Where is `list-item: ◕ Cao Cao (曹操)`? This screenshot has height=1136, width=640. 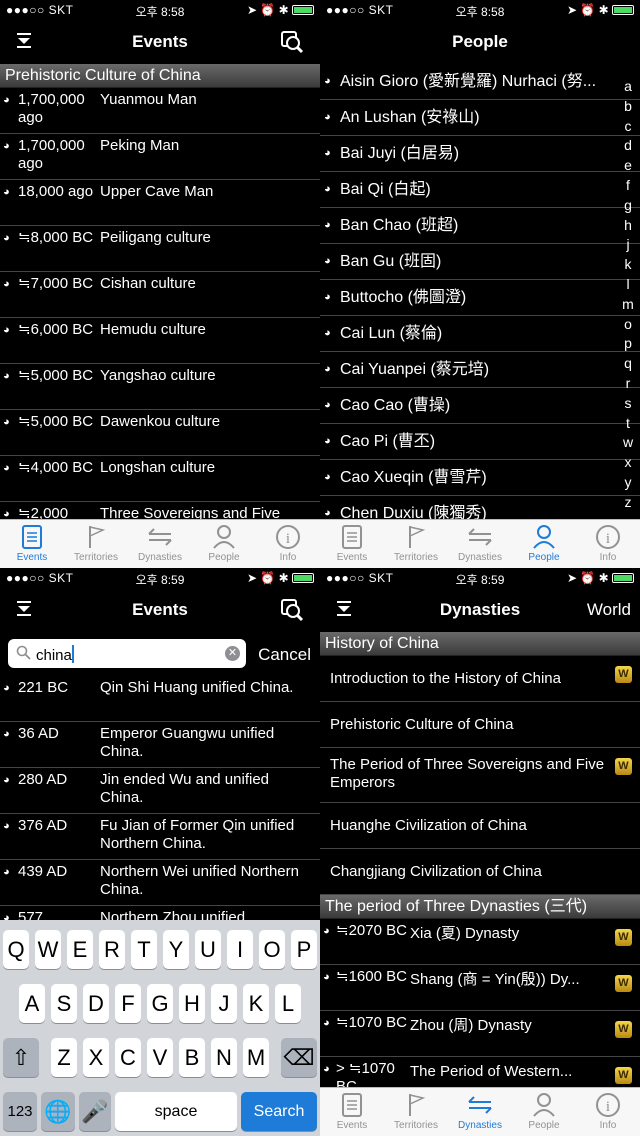 list-item: ◕ Cao Cao (曹操) is located at coordinates (480, 406).